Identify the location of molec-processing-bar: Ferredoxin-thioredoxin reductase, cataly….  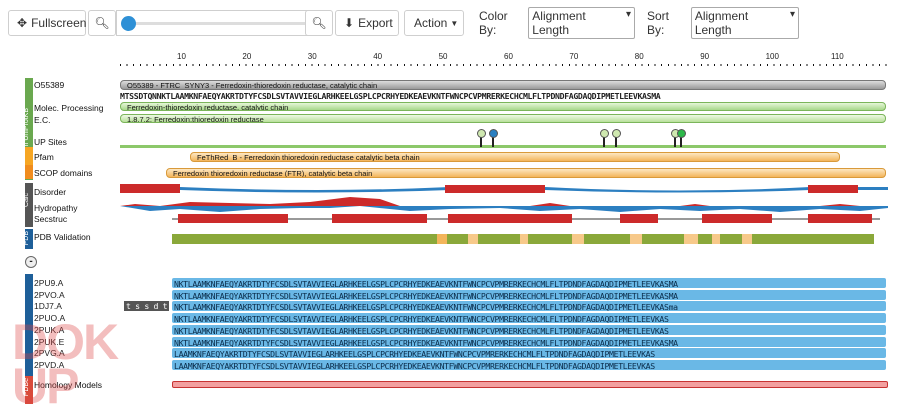
(503, 106).